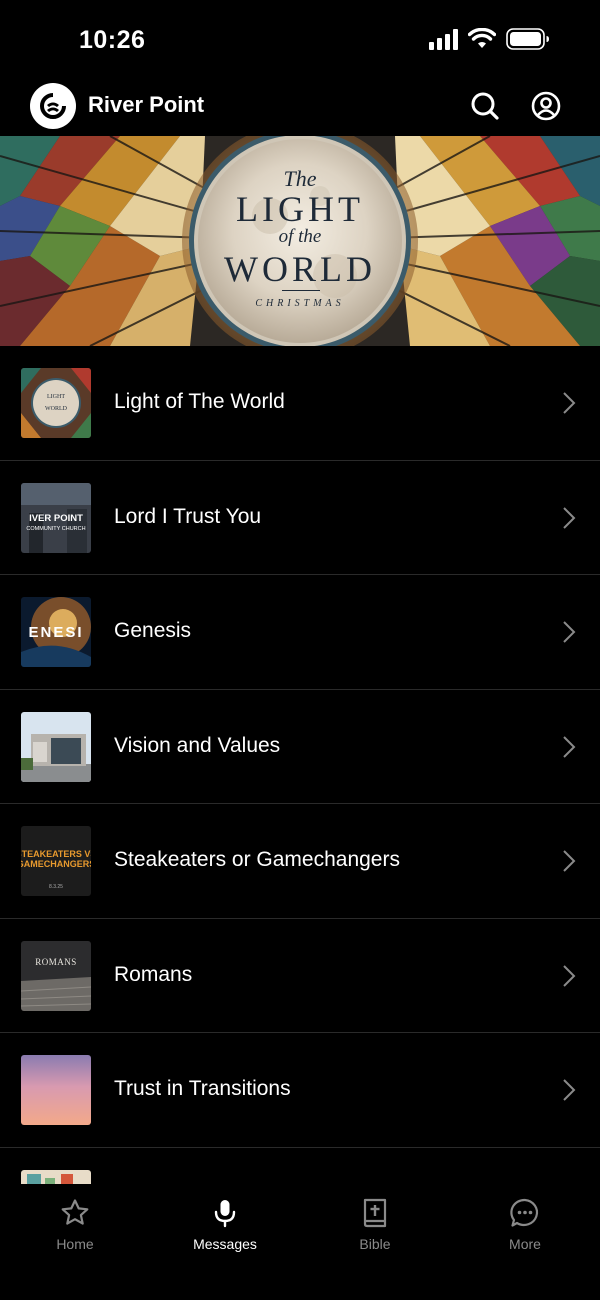 The image size is (600, 1300). Describe the element at coordinates (56, 864) in the screenshot. I see `svg-text: GAMECHANGERS` at that location.